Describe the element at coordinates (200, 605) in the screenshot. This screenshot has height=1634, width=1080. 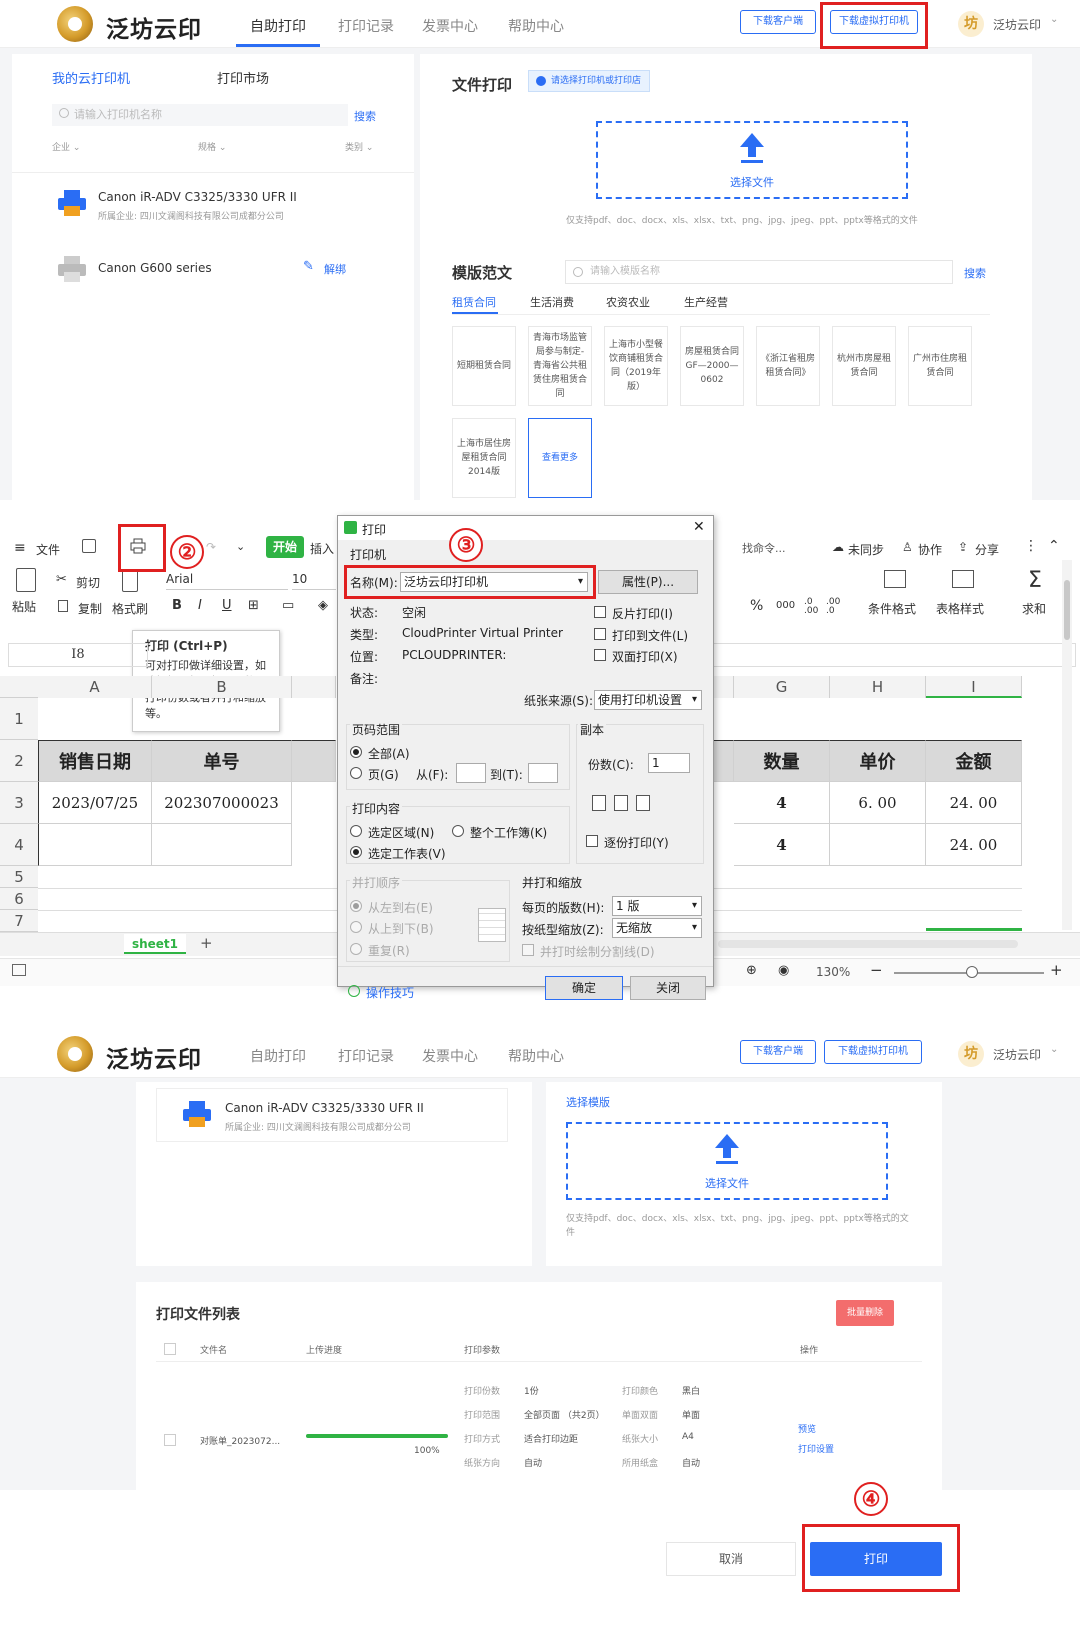
I see `italic-button: I` at that location.